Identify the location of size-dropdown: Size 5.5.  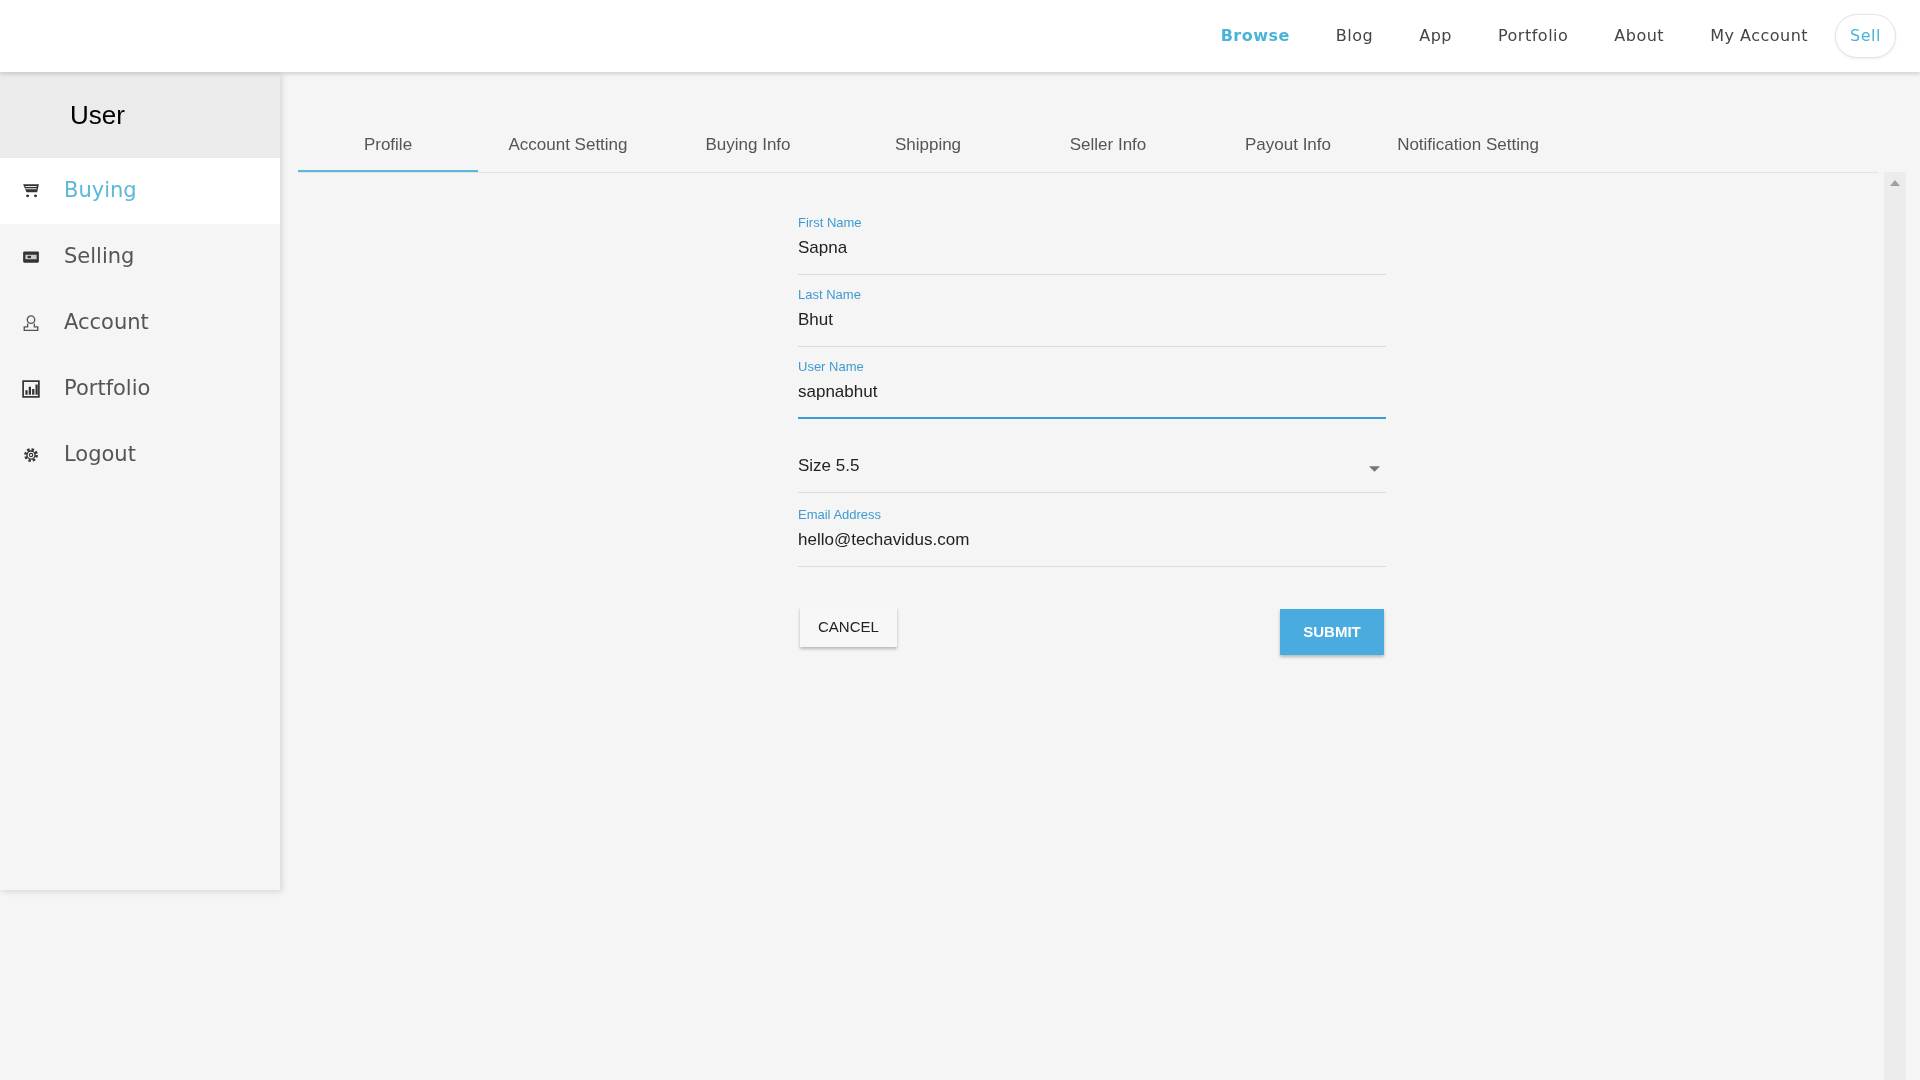
(1092, 456).